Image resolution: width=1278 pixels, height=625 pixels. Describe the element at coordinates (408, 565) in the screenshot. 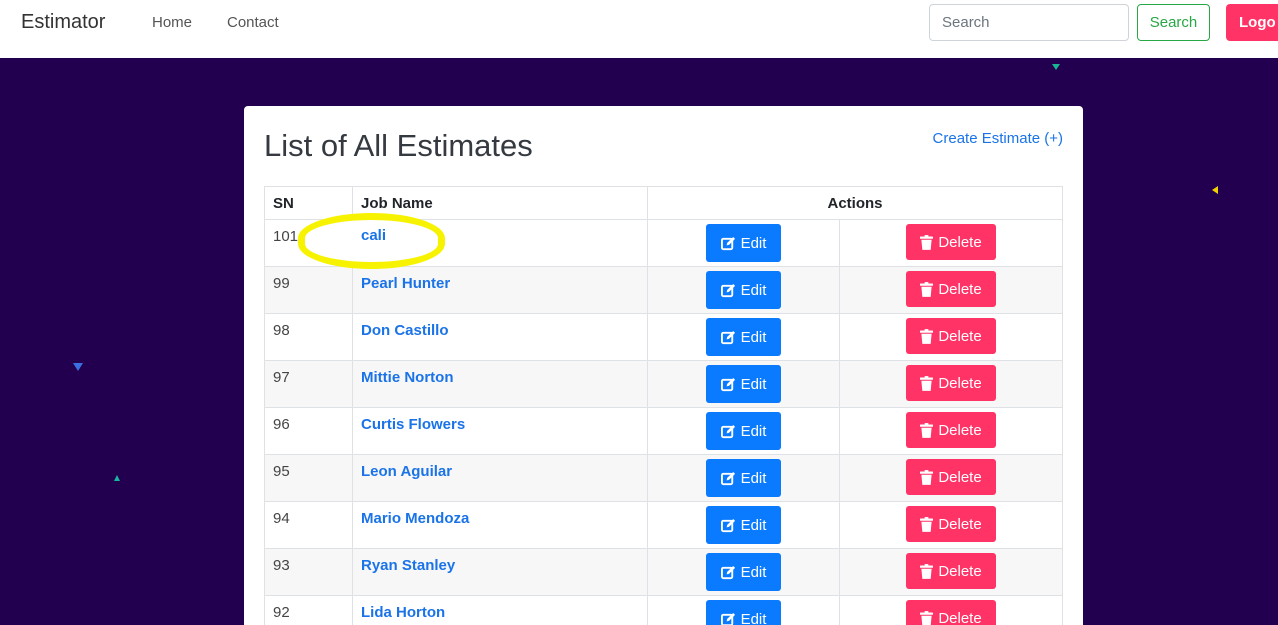

I see `job-name-link: Ryan Stanley` at that location.